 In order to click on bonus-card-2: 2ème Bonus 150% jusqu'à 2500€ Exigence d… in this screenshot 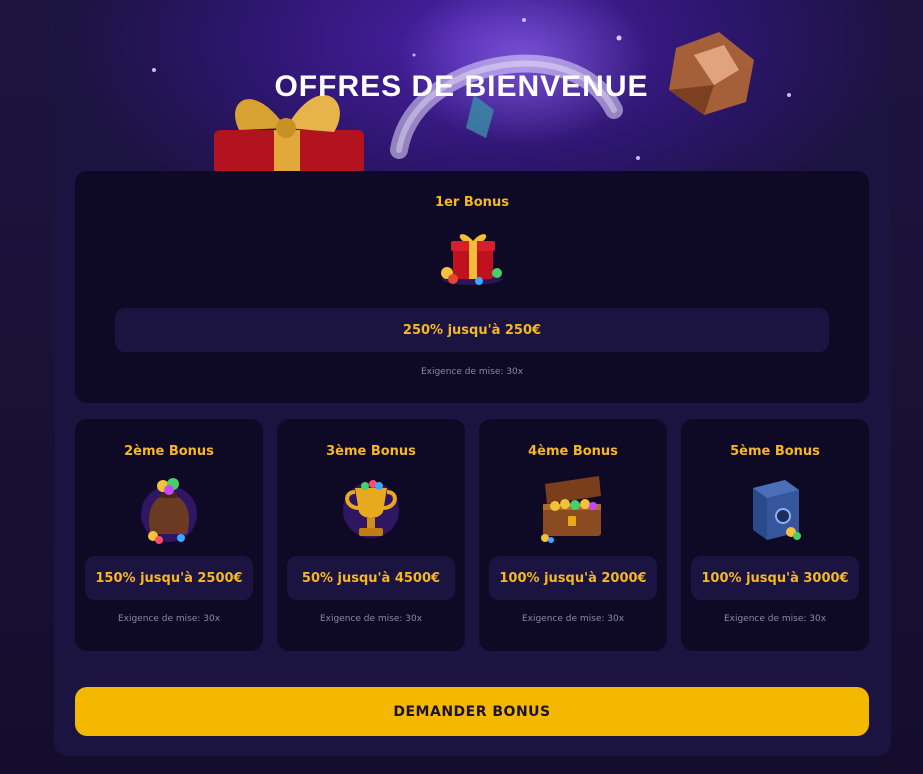, I will do `click(169, 535)`.